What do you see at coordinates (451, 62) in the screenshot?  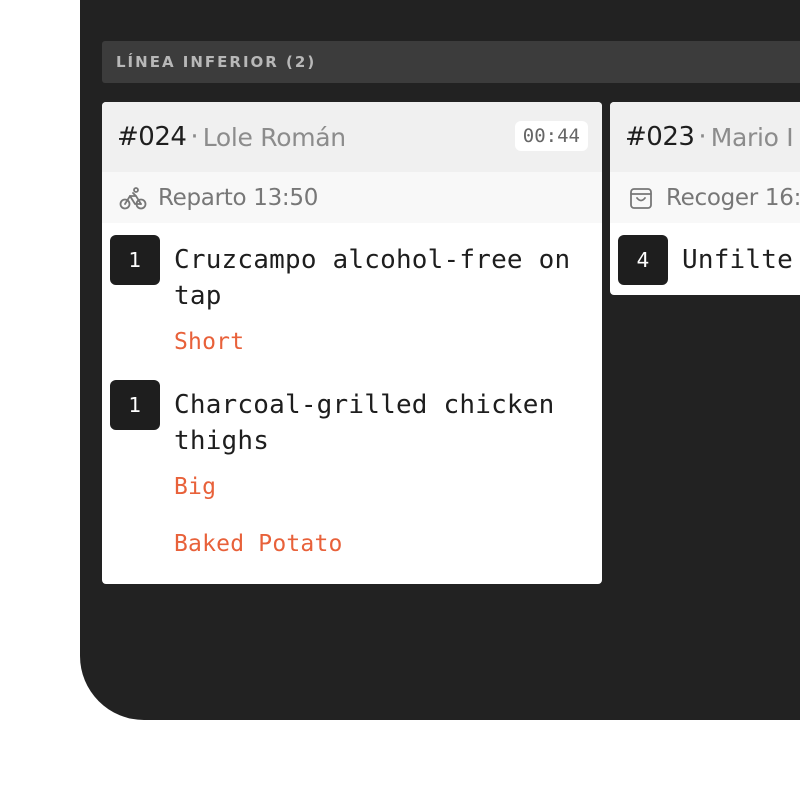 I see `section-header: LÍNEA INFERIOR (2)` at bounding box center [451, 62].